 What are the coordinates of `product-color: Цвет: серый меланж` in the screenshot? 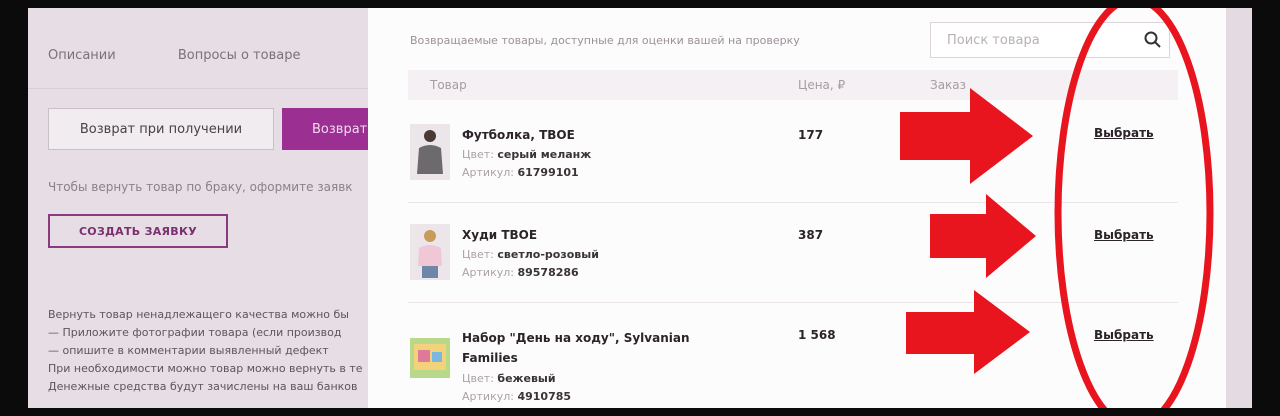 It's located at (526, 154).